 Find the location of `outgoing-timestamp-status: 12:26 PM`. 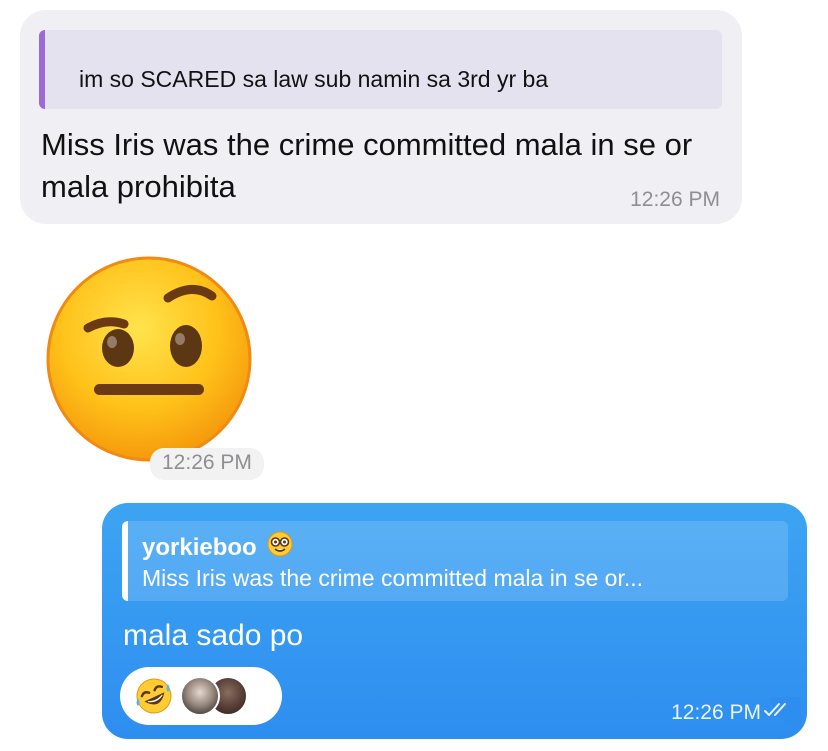

outgoing-timestamp-status: 12:26 PM is located at coordinates (732, 713).